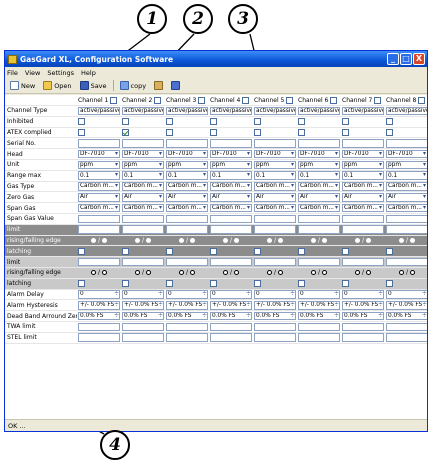 This screenshot has width=428, height=468. I want to click on menu-settings: Settings, so click(60, 73).